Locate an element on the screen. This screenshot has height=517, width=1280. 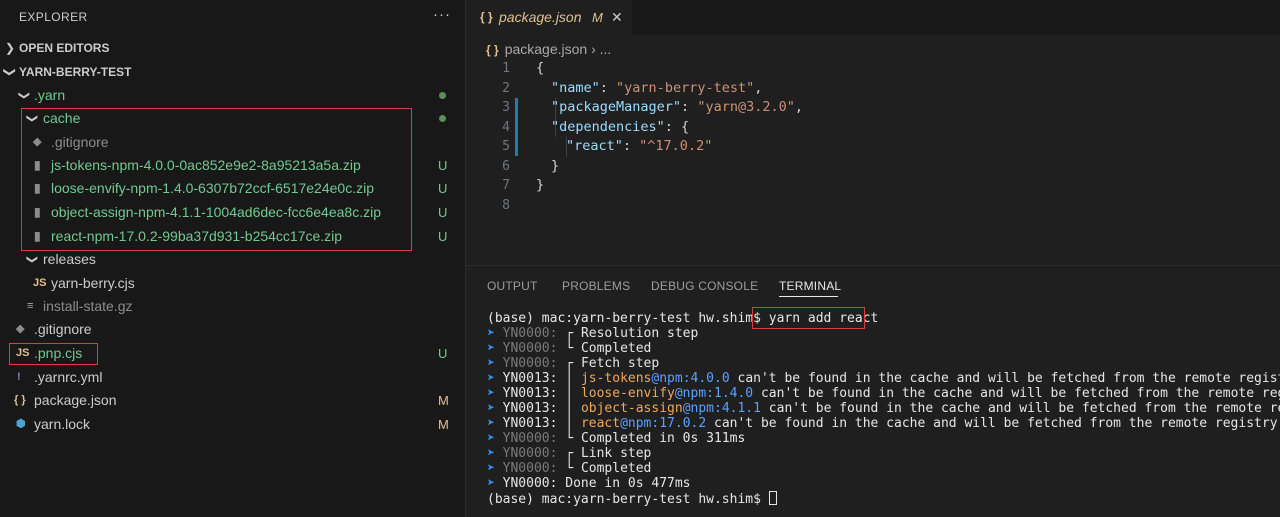
tree-item-label: yarn.lock is located at coordinates (62, 424).